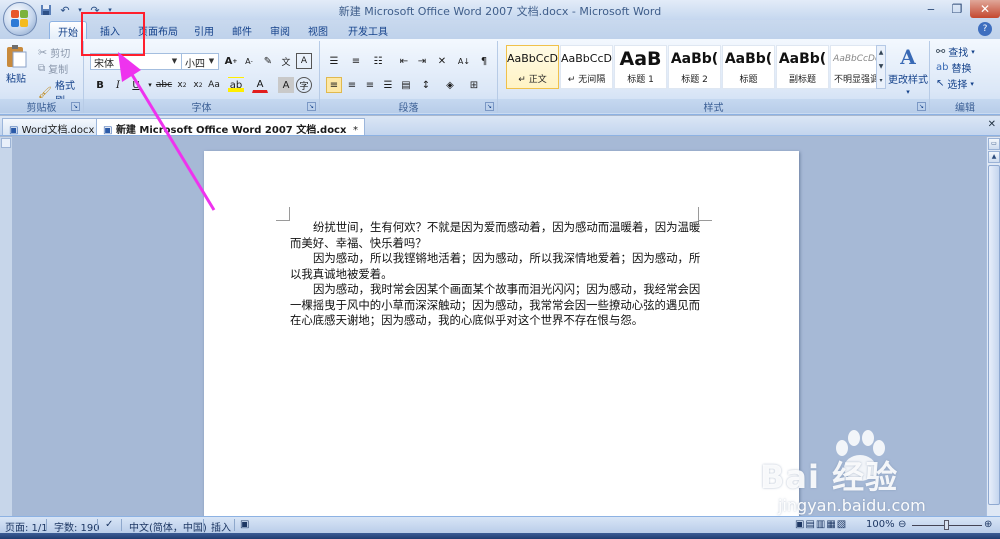  I want to click on style-normal: AaBbCcD ↵ 正文, so click(532, 67).